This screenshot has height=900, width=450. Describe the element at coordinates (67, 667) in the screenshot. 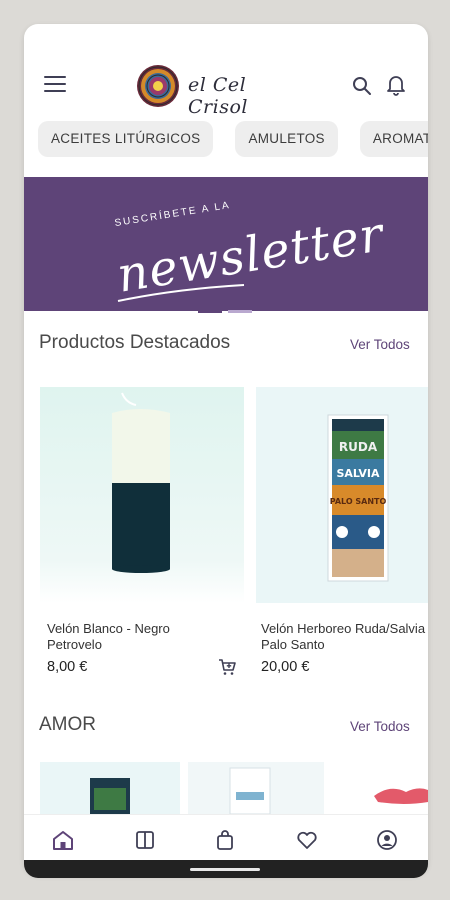

I see `product-price: 8,00 €` at that location.